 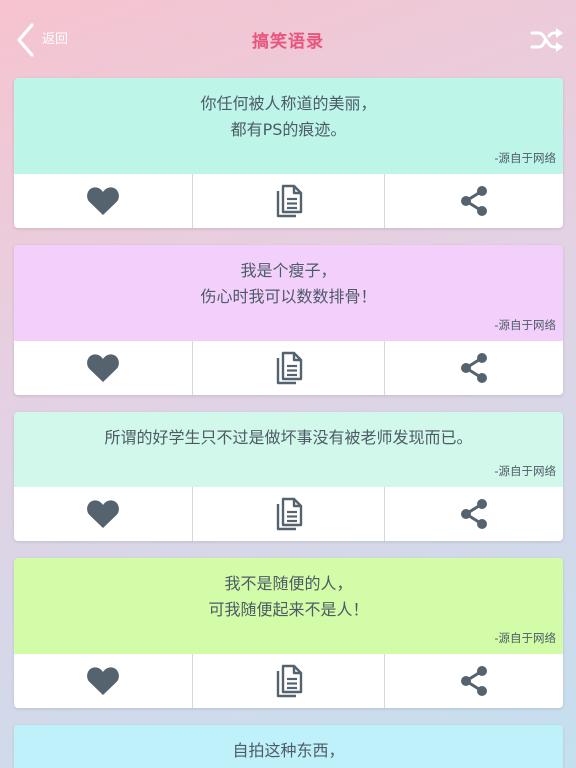 I want to click on quote-body: 所谓的好学生只不过是做坏事没有被老师发现而已。 -源自于网络, so click(x=288, y=449).